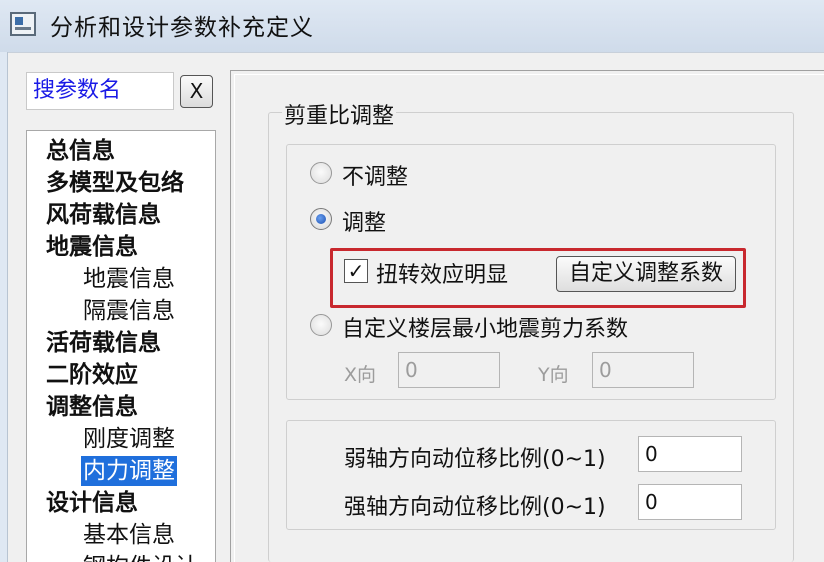 This screenshot has width=824, height=562. Describe the element at coordinates (356, 271) in the screenshot. I see `torsion-checkbox: ✓` at that location.